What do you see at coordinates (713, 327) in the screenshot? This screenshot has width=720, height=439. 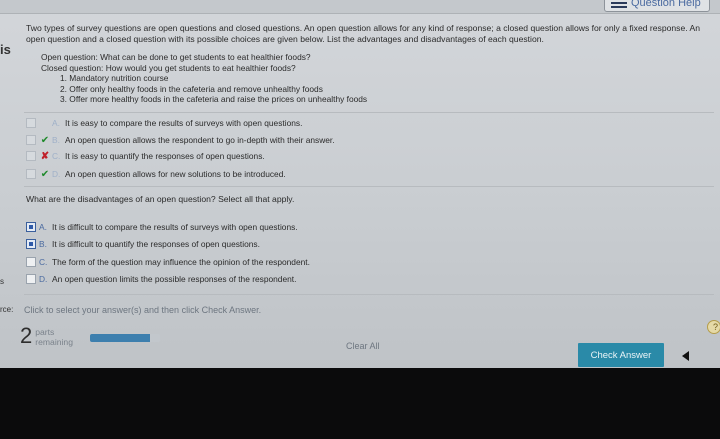 I see `help-question-icon: ?` at bounding box center [713, 327].